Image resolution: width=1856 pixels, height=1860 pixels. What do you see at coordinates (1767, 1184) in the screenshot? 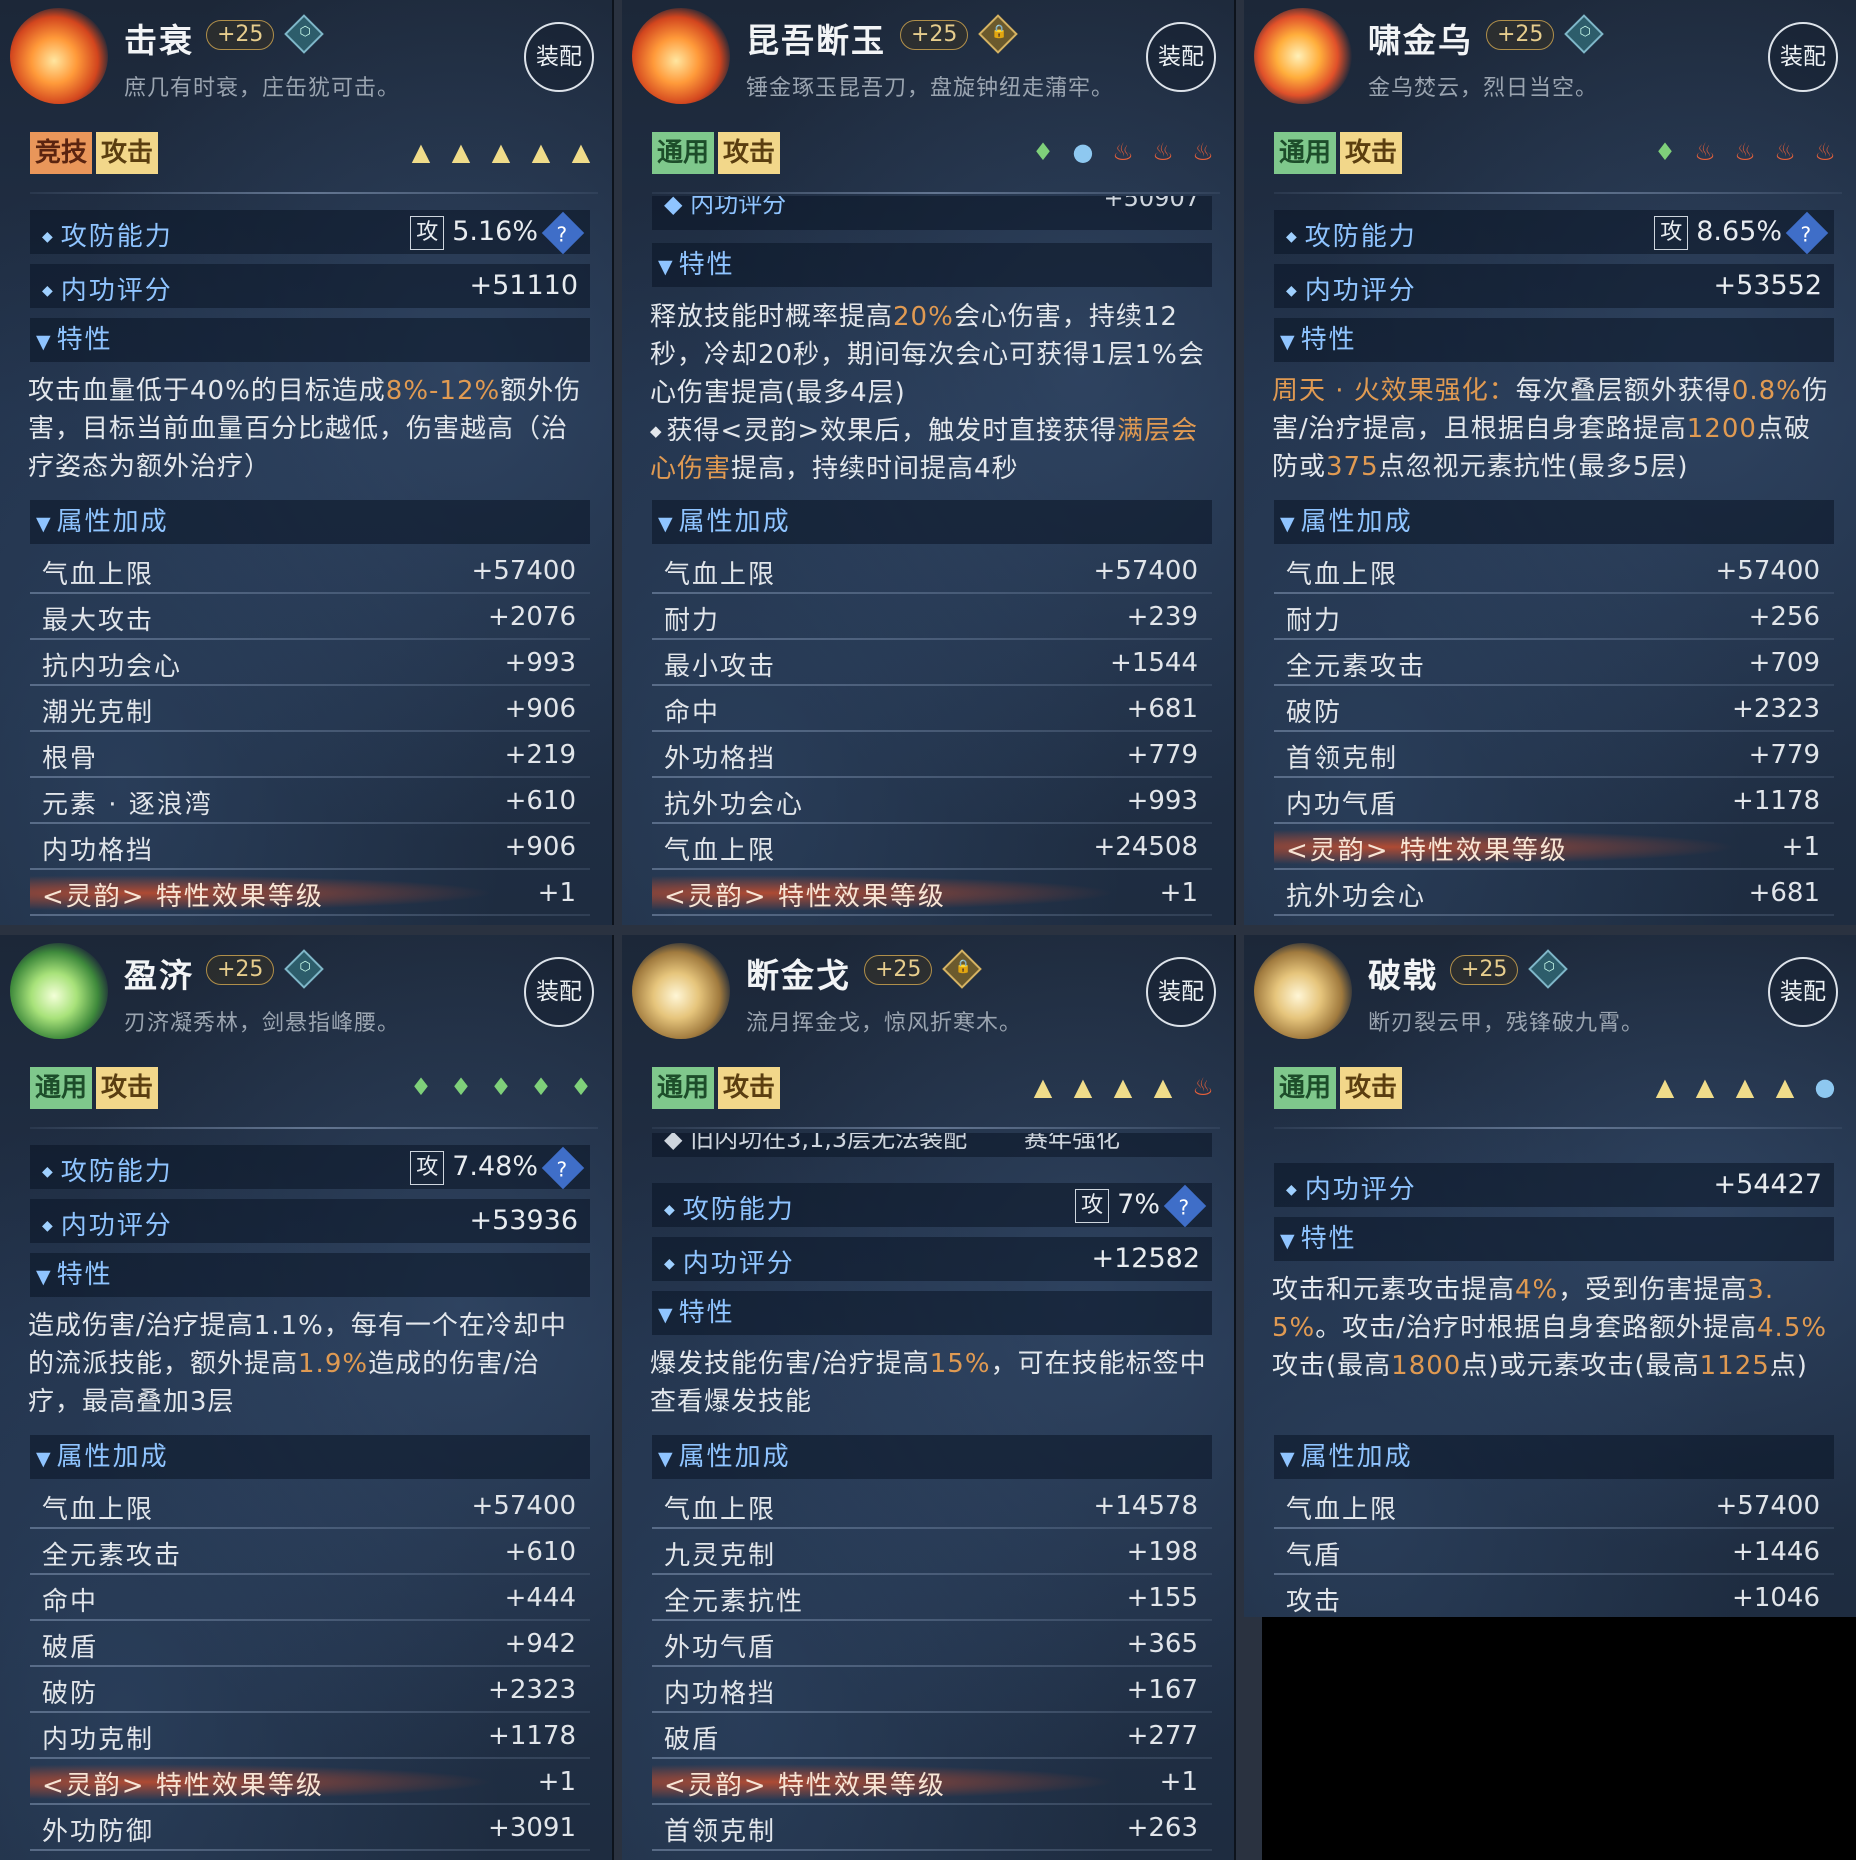
I see `score-value: +54427` at bounding box center [1767, 1184].